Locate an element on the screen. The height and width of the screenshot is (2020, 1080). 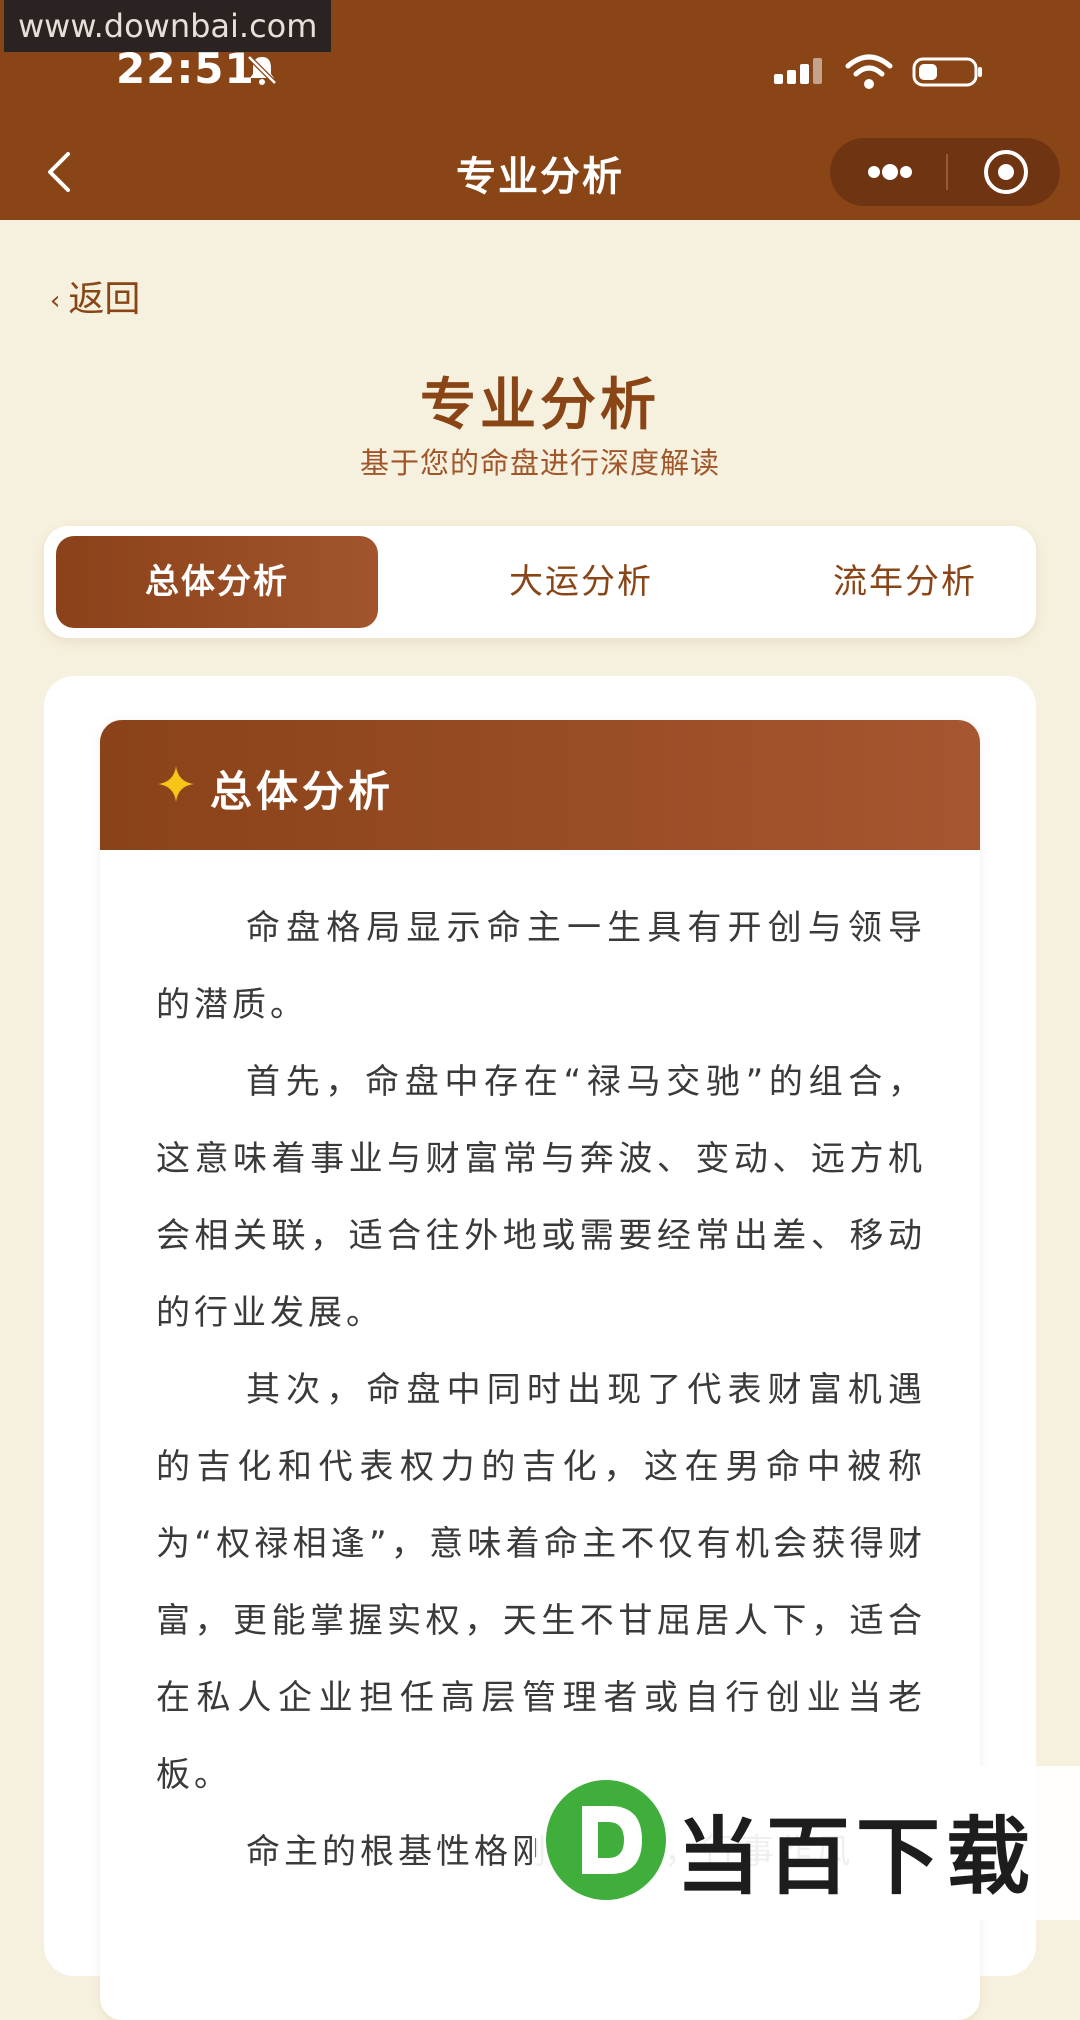
site-watermark: www.downbai.com is located at coordinates (168, 26).